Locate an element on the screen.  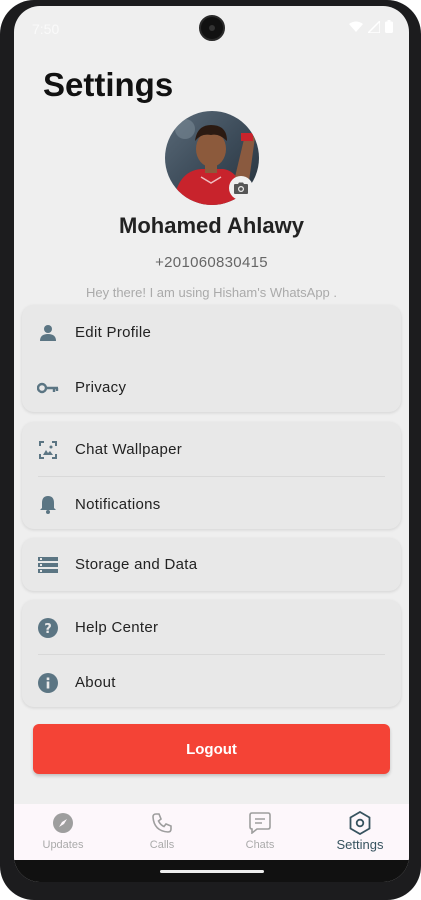
front-camera is located at coordinates (212, 28).